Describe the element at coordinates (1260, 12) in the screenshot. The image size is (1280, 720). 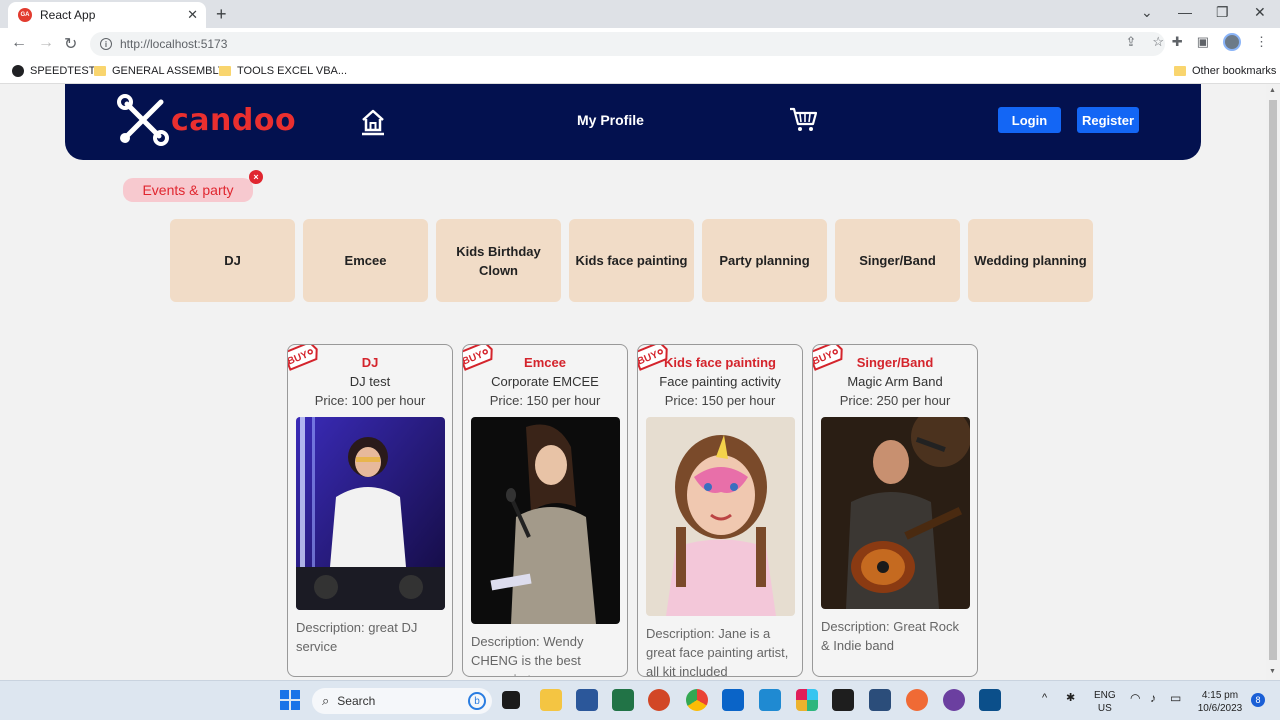
I see `close-window-icon: ✕` at that location.